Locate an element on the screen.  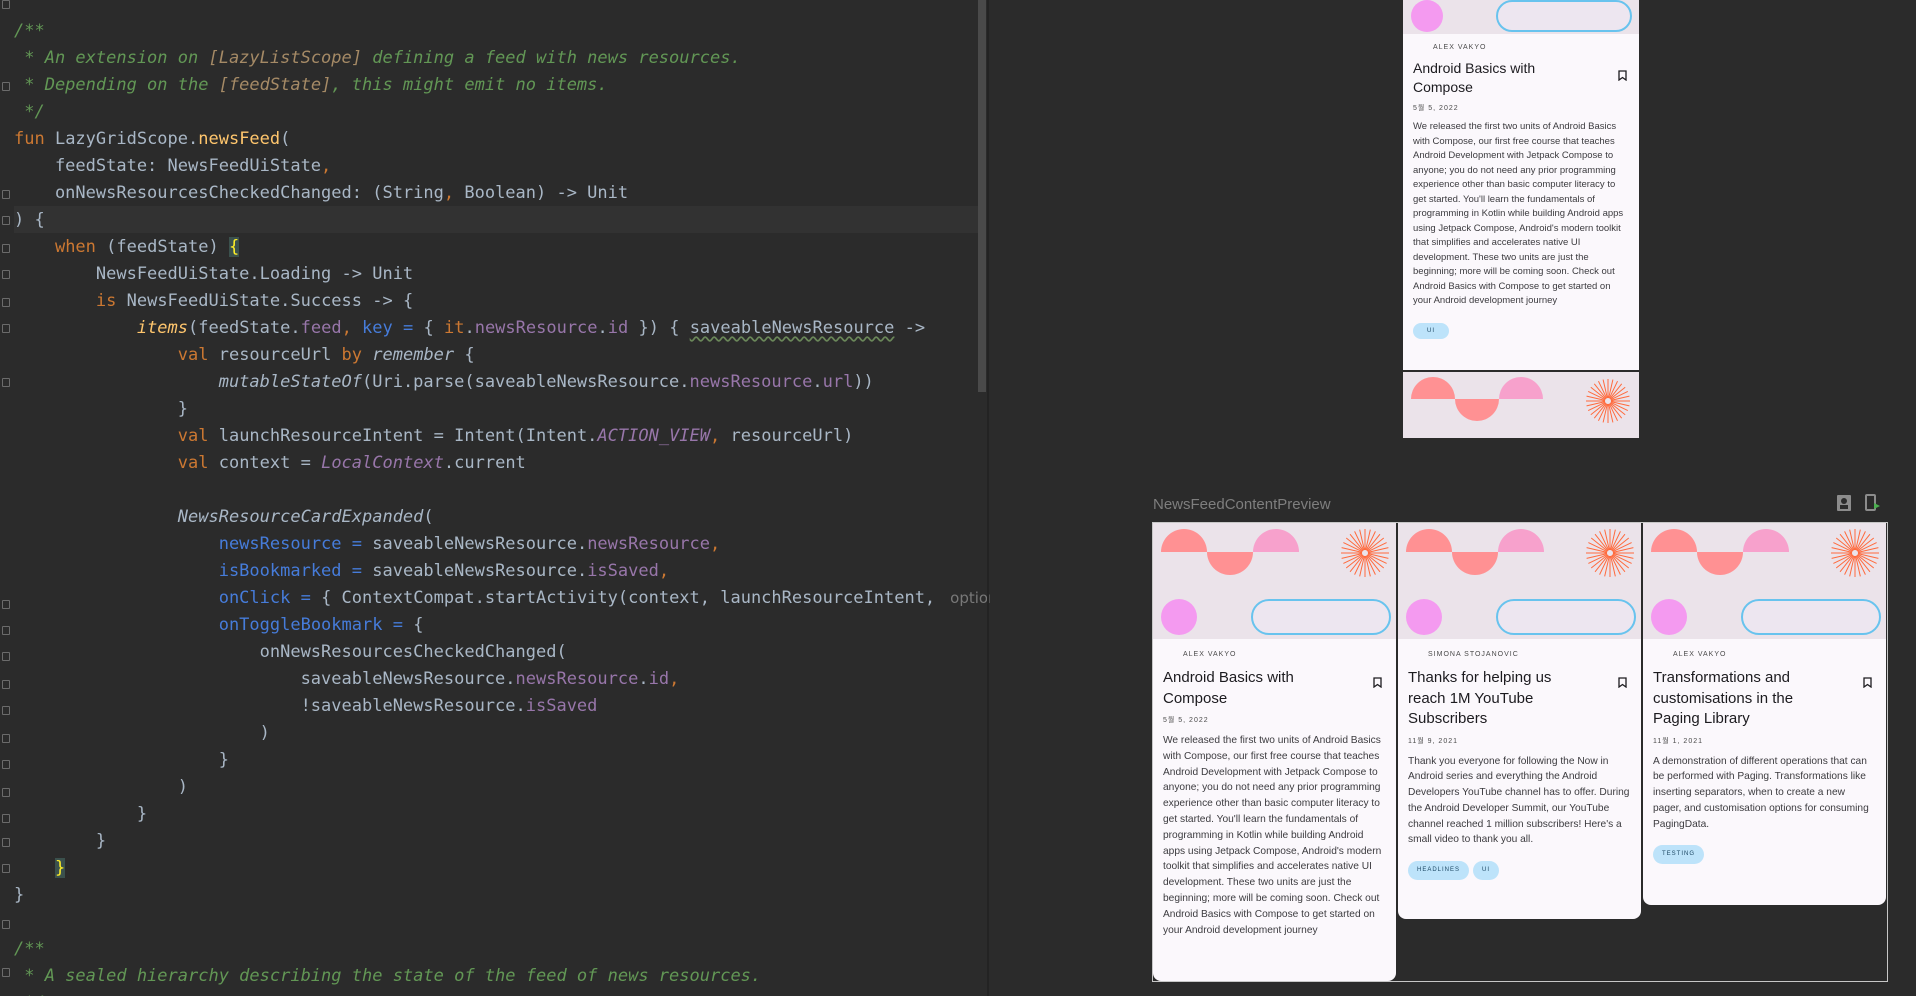
code-line: is NewsFeedUiState.Success -> { is located at coordinates (502, 301).